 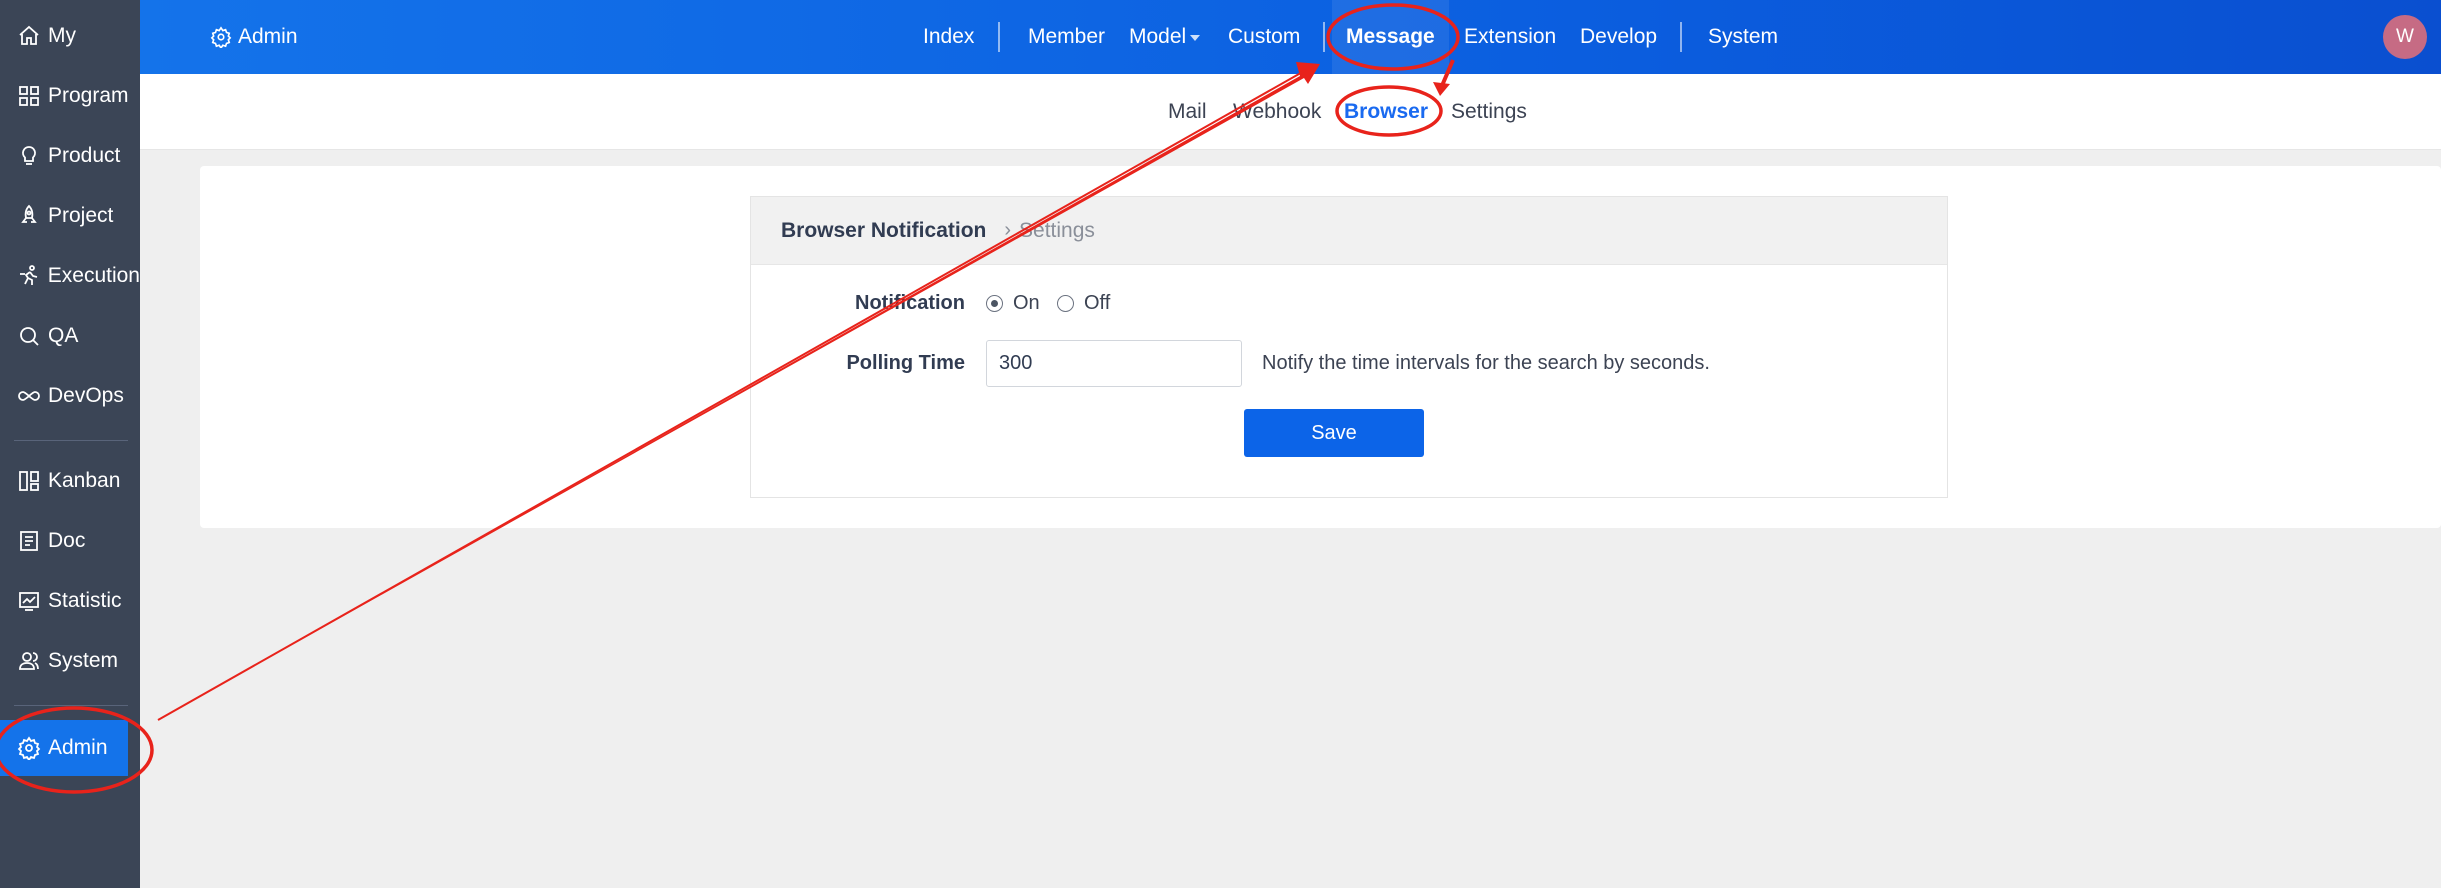 I want to click on sidebar-item-label: Doc, so click(x=67, y=540).